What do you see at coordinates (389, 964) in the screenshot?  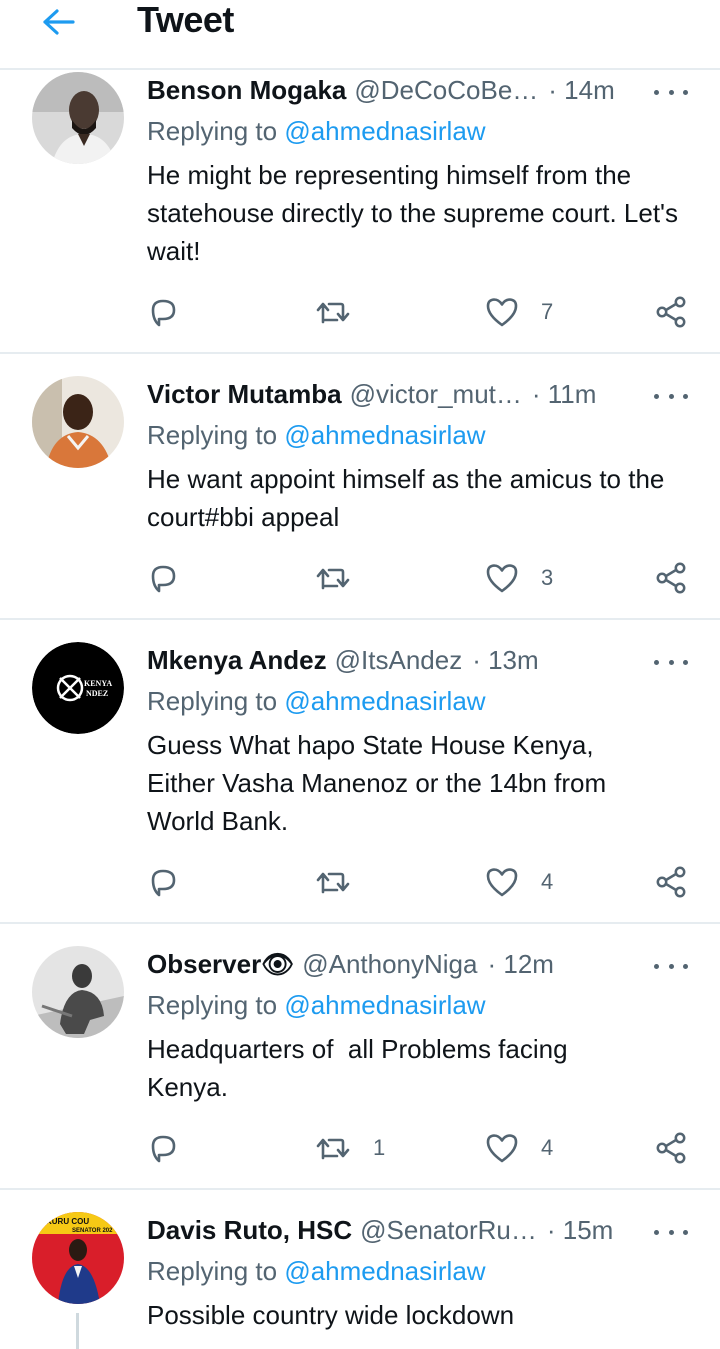 I see `author-handle: @AnthonyNiga` at bounding box center [389, 964].